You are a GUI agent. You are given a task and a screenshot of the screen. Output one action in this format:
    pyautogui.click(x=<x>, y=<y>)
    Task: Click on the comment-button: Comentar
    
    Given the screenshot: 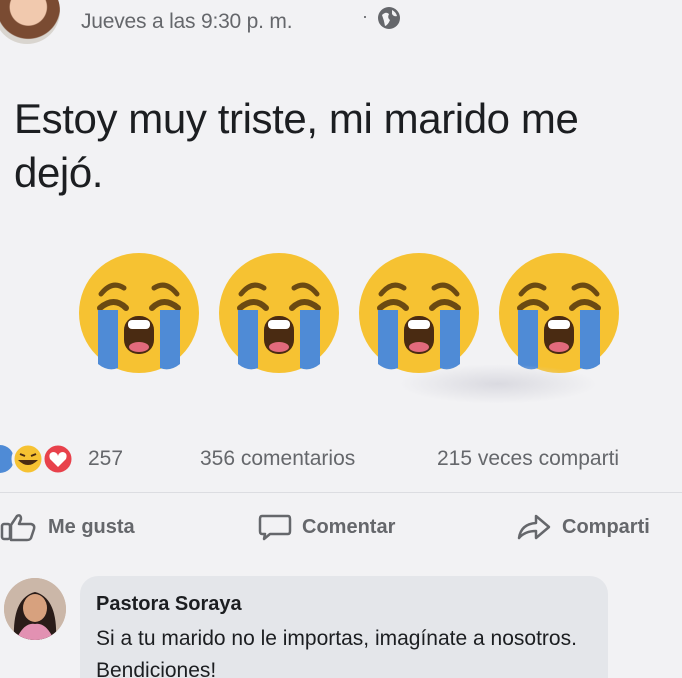 What is the action you would take?
    pyautogui.click(x=326, y=527)
    